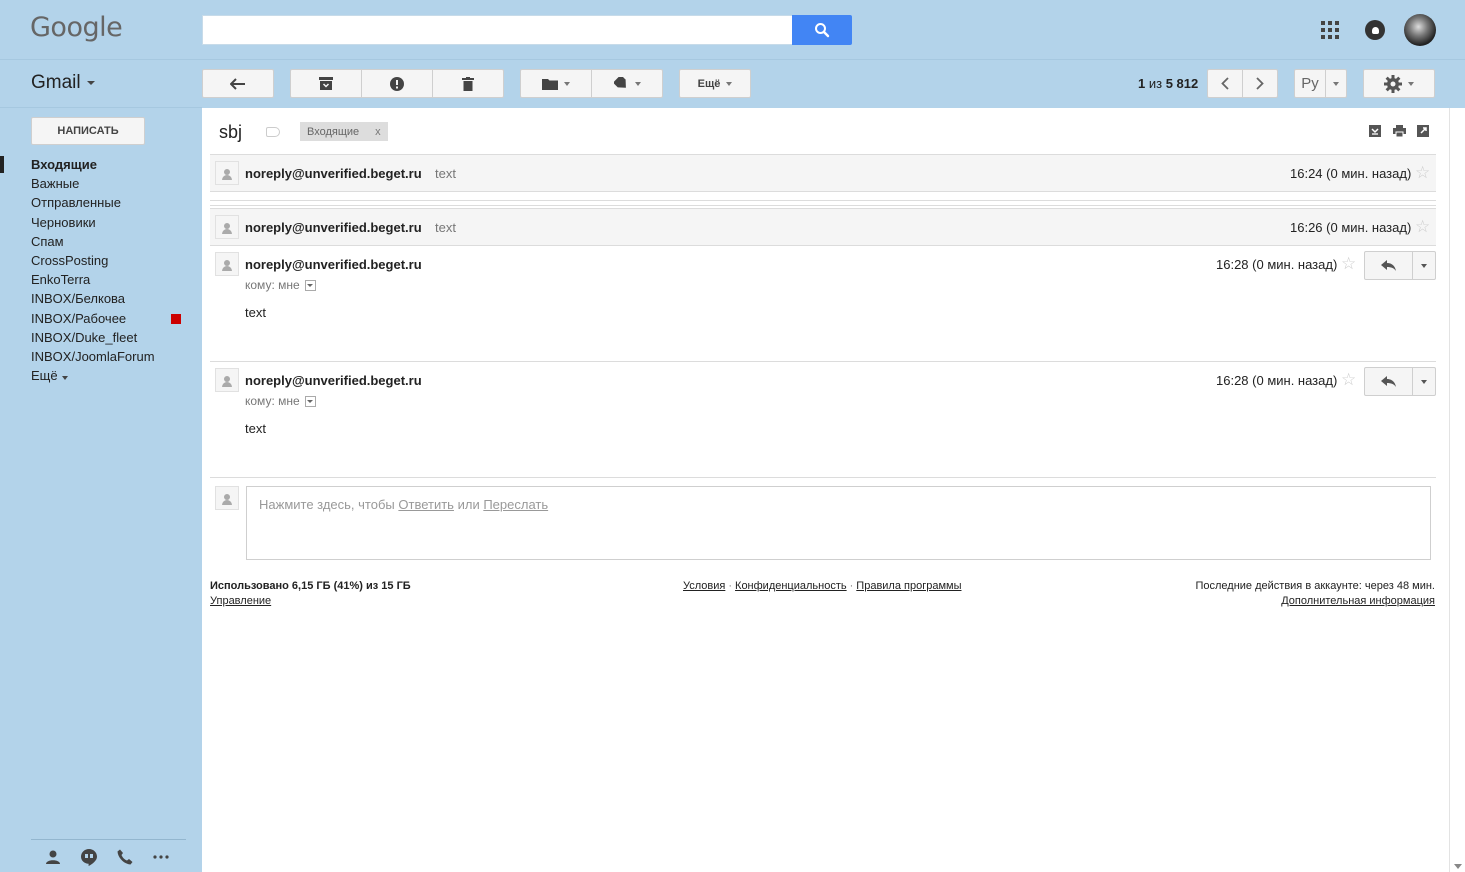 The height and width of the screenshot is (872, 1465). What do you see at coordinates (100, 241) in the screenshot?
I see `sidebar-item-spam: Спам` at bounding box center [100, 241].